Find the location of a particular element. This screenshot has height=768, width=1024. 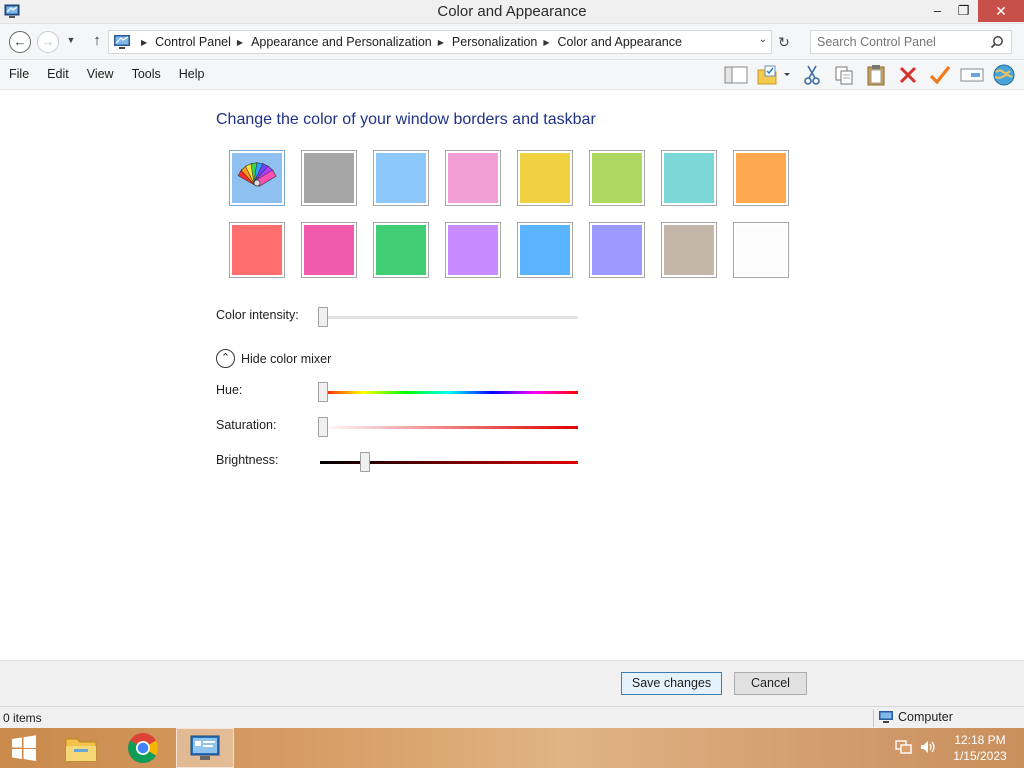

close-button: ✕ is located at coordinates (1001, 11).